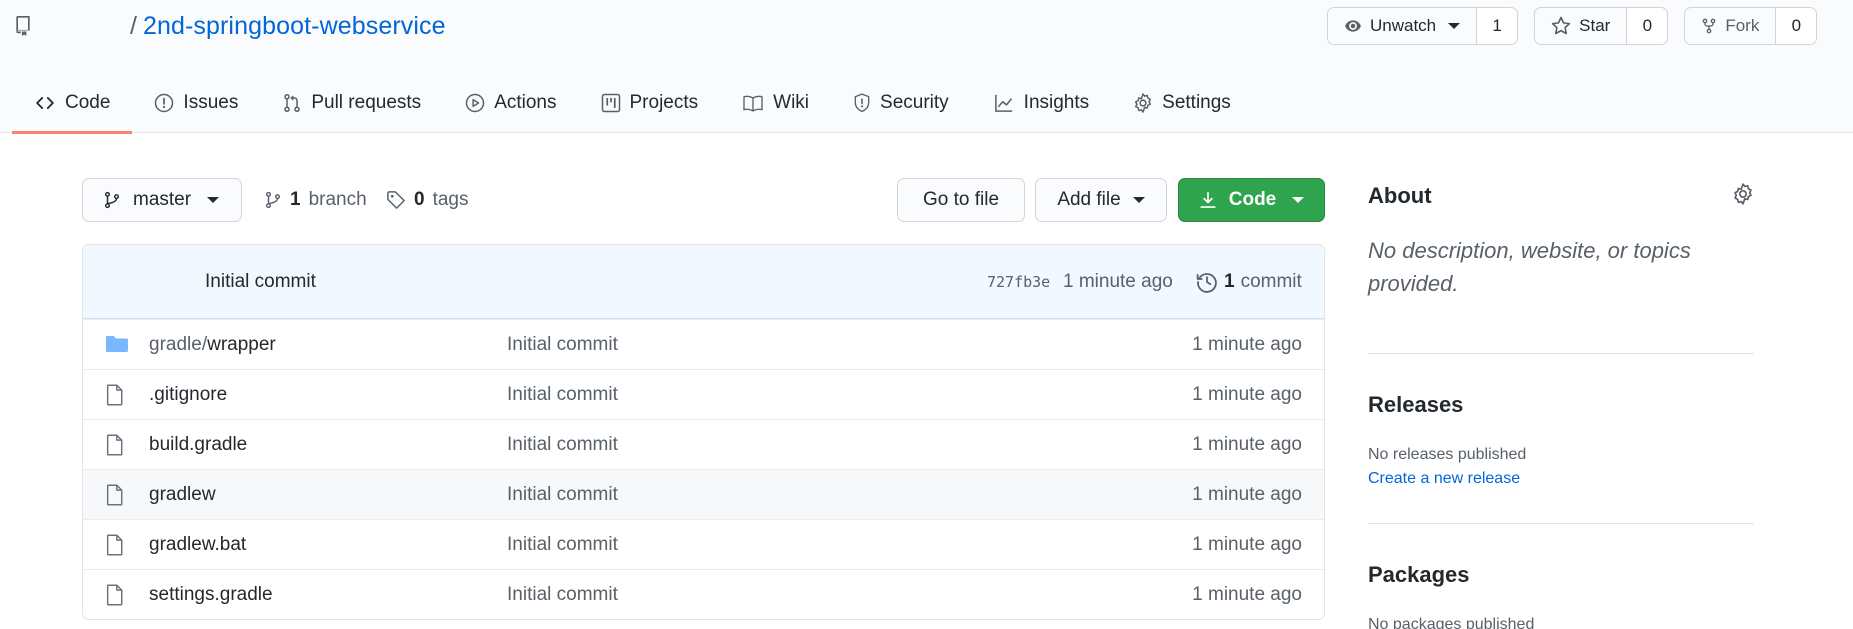 The image size is (1853, 629). I want to click on file-name-link: settings.gradle, so click(211, 594).